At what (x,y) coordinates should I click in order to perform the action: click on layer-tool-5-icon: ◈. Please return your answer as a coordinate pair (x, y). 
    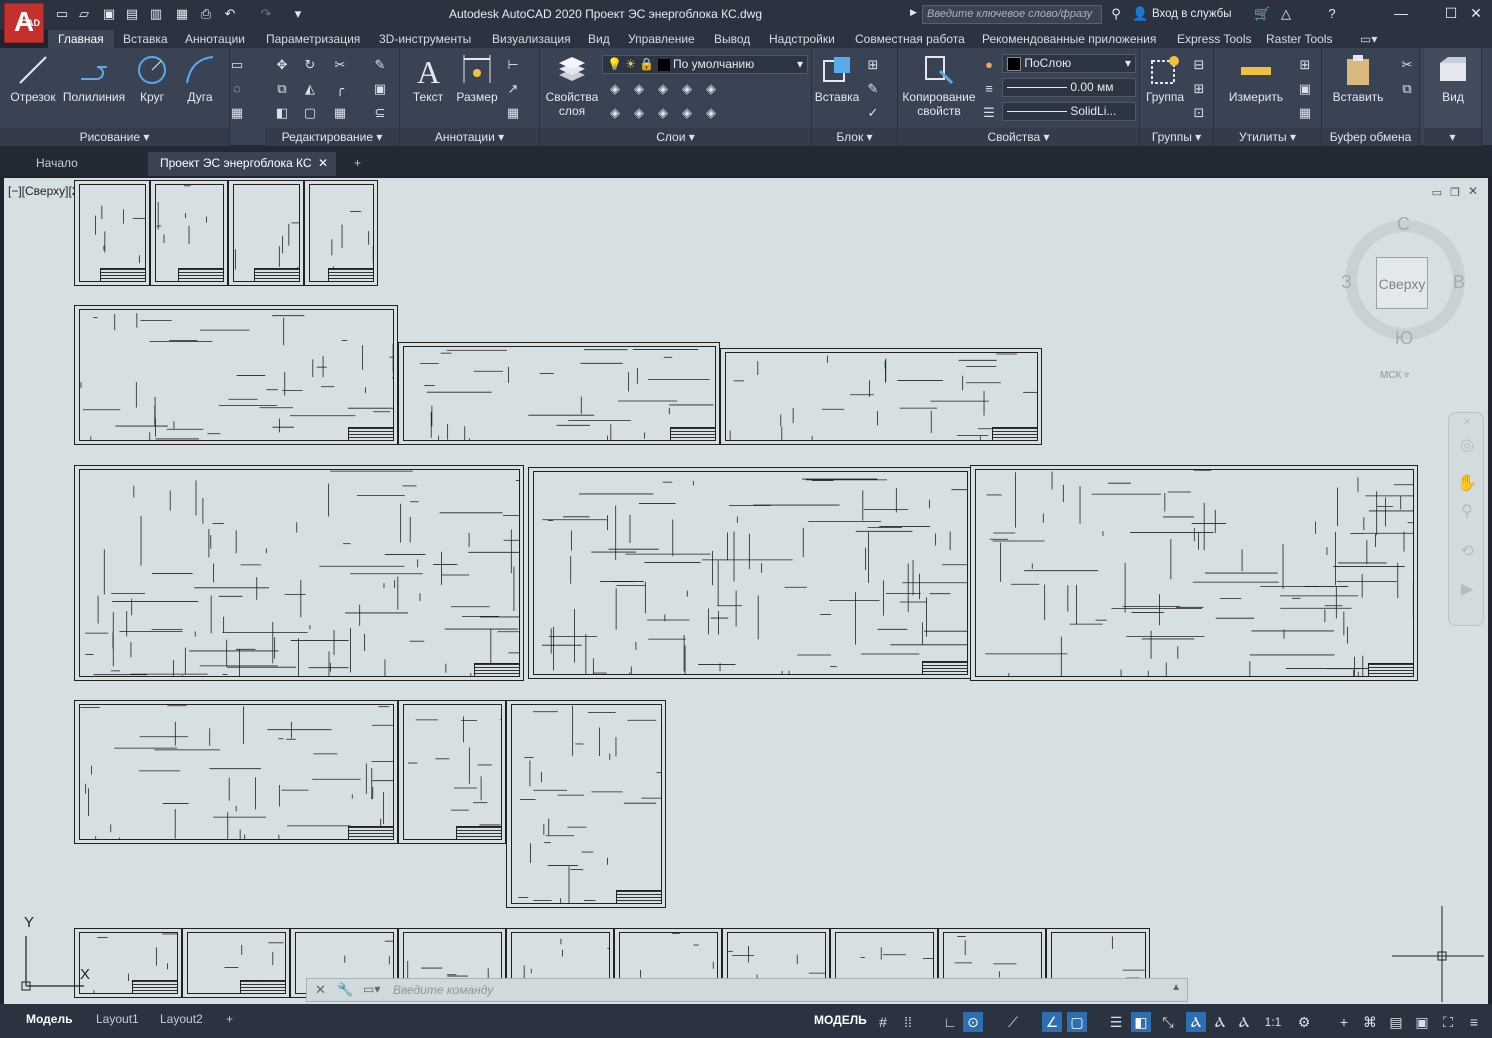
    Looking at the image, I should click on (711, 89).